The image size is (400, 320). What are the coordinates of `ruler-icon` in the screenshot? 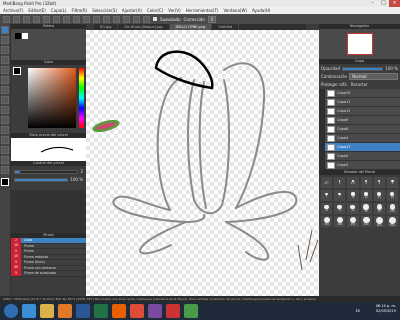 It's located at (136, 19).